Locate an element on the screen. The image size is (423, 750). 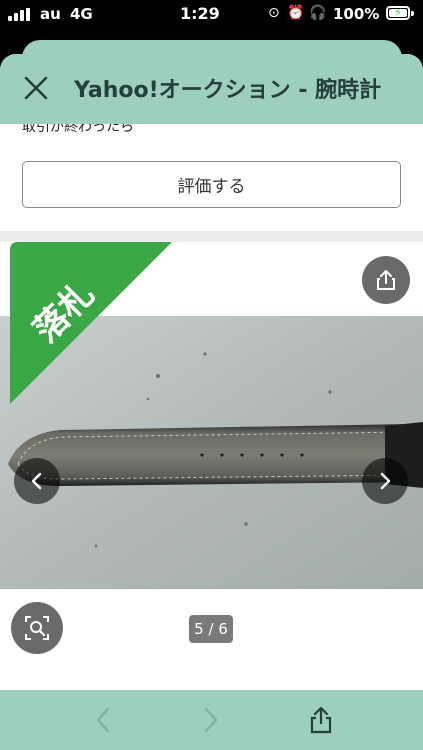
back-arrow-icon is located at coordinates (103, 720).